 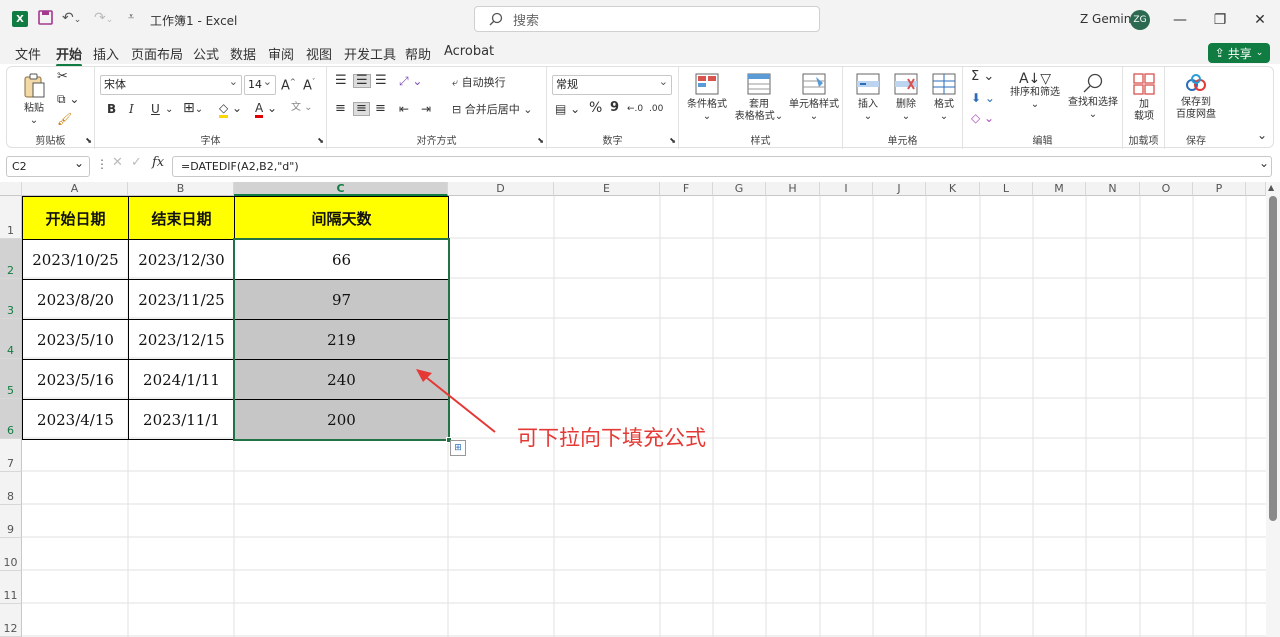 What do you see at coordinates (319, 53) in the screenshot?
I see `tab-view: 视图` at bounding box center [319, 53].